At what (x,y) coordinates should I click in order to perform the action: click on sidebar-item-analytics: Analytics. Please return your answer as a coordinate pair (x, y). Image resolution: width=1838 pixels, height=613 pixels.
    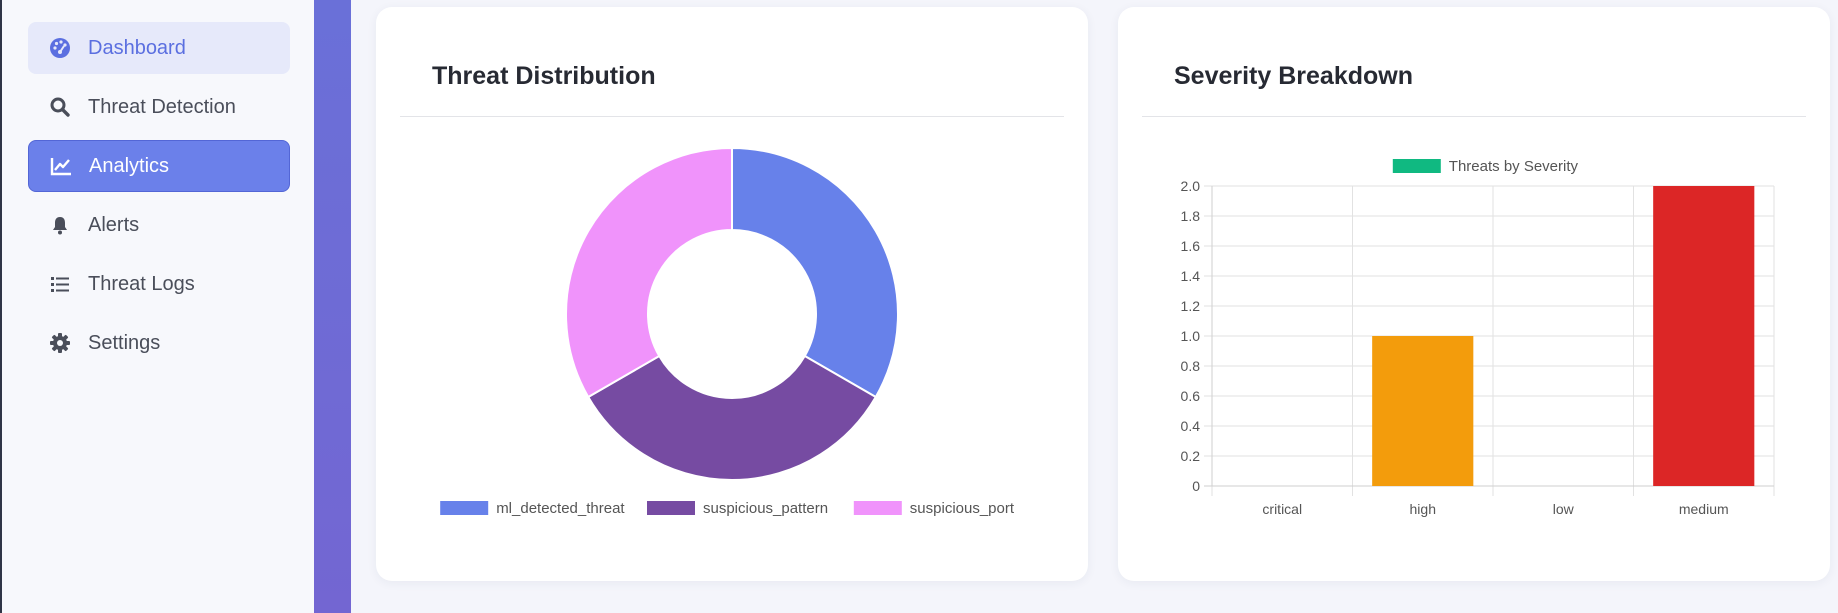
    Looking at the image, I should click on (159, 166).